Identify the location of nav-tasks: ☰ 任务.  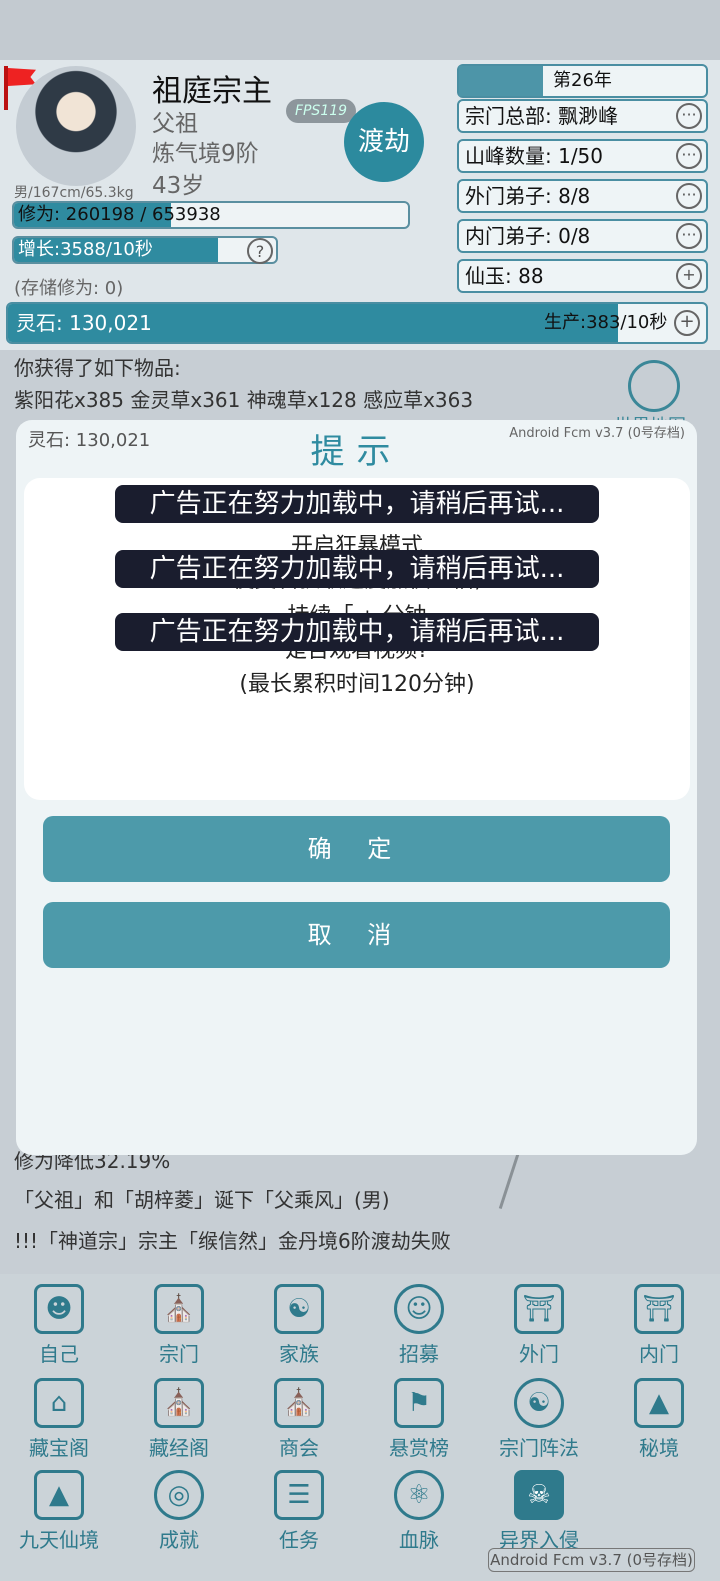
(299, 1511).